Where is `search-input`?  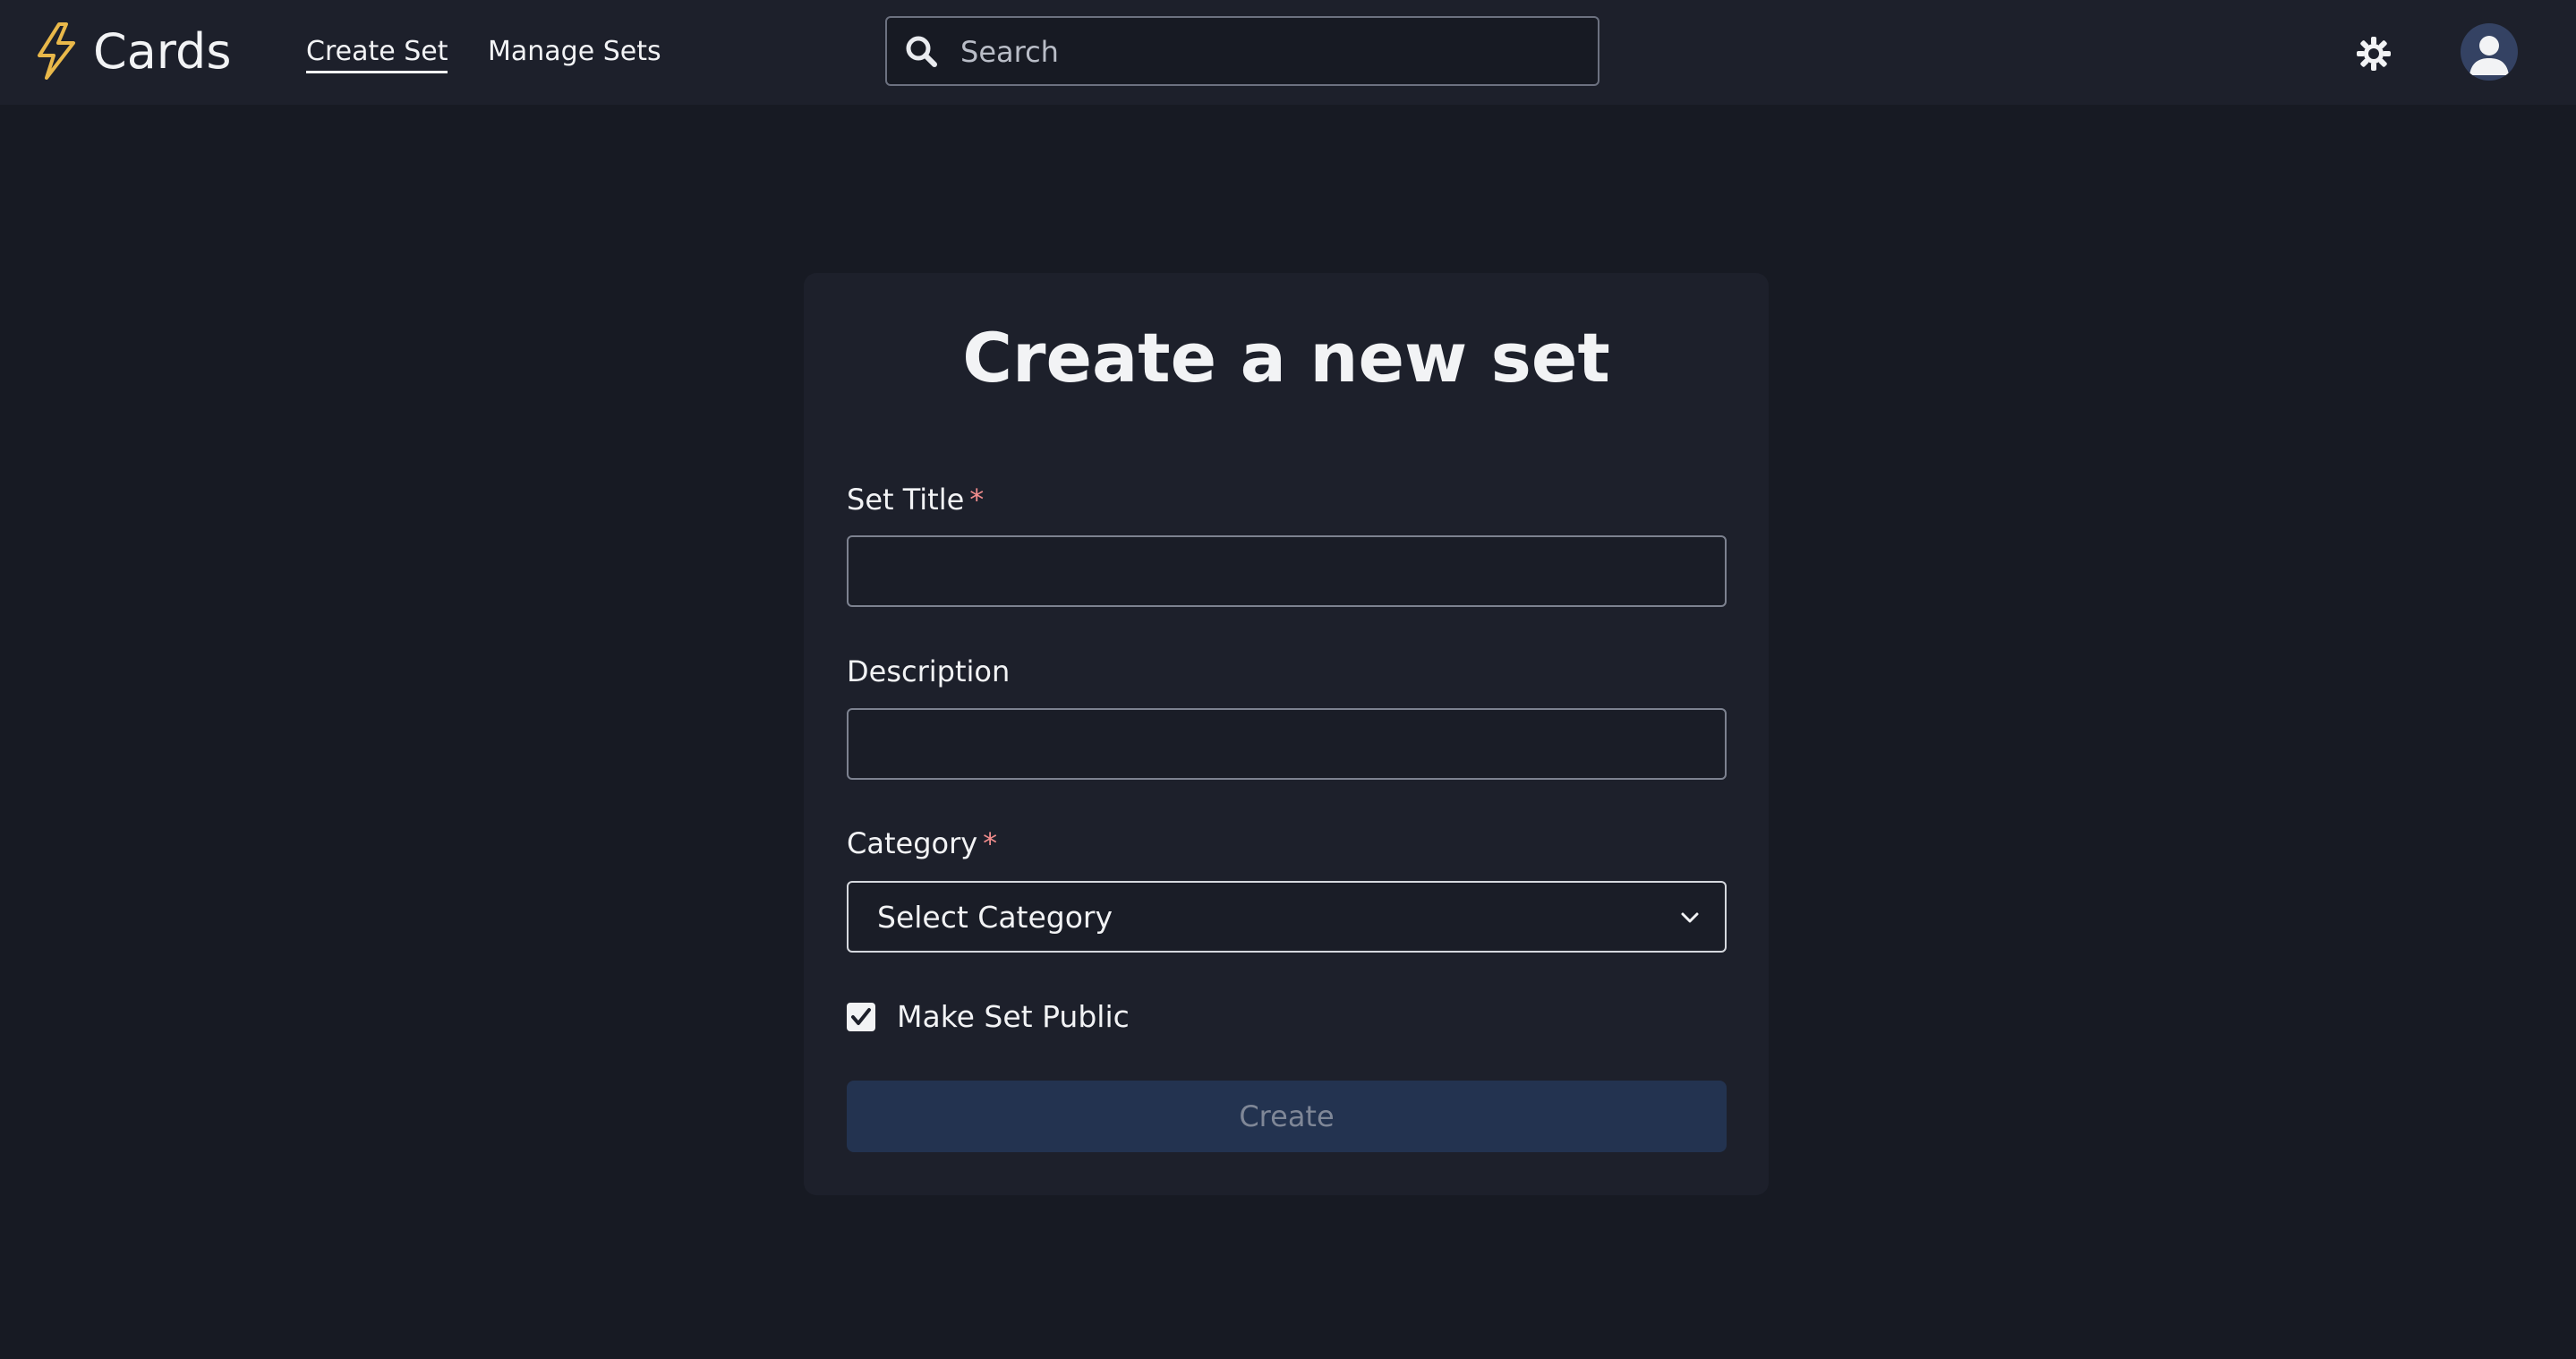
search-input is located at coordinates (1269, 52).